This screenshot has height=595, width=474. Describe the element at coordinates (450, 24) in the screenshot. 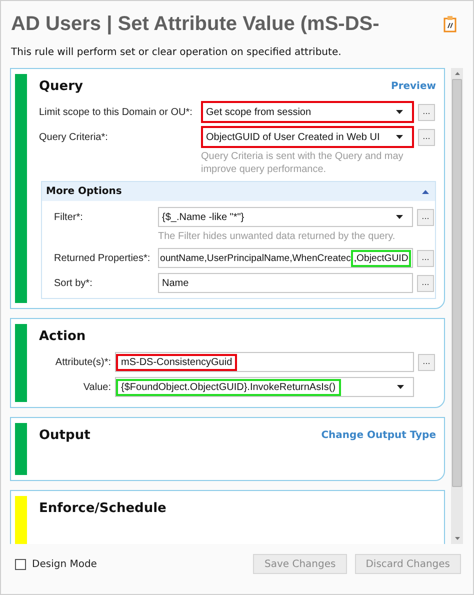

I see `clipboard-icon` at that location.